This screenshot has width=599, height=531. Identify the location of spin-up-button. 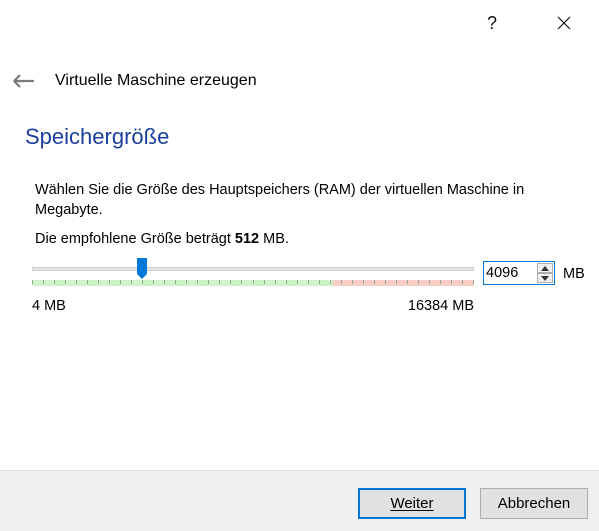
(545, 268).